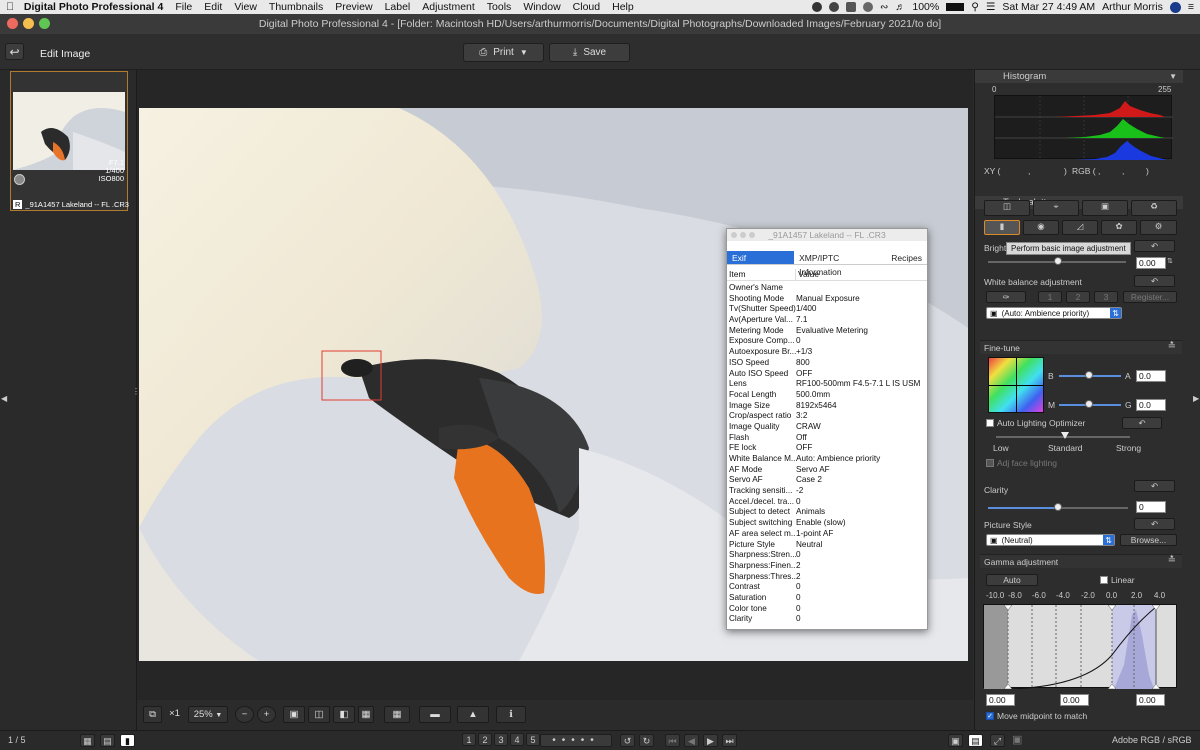 This screenshot has width=1200, height=750. Describe the element at coordinates (12, 23) in the screenshot. I see `close-window-icon` at that location.